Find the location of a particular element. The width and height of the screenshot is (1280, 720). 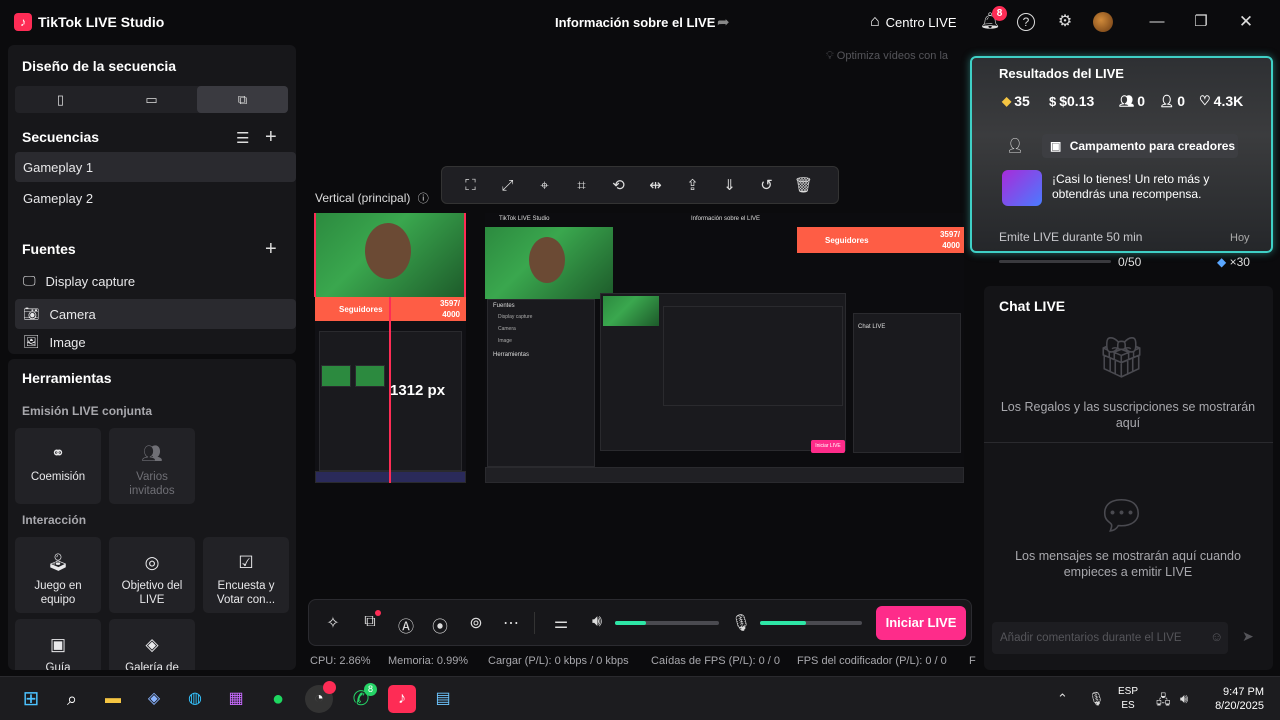

emoji-icon: ☺ is located at coordinates (1216, 636).